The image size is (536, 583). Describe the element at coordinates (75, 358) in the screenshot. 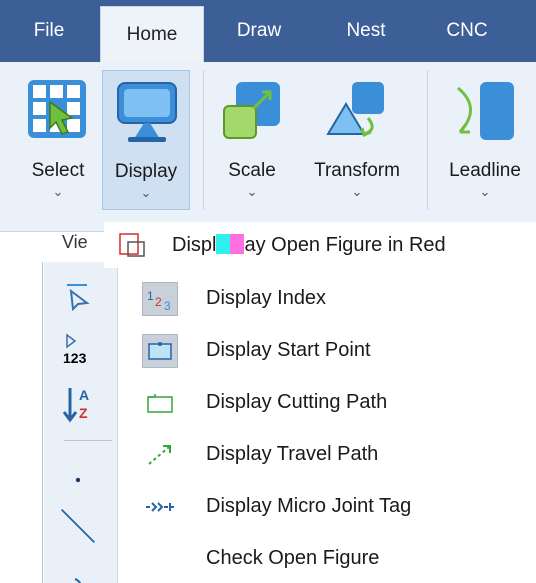

I see `sort-123-text: 123` at that location.